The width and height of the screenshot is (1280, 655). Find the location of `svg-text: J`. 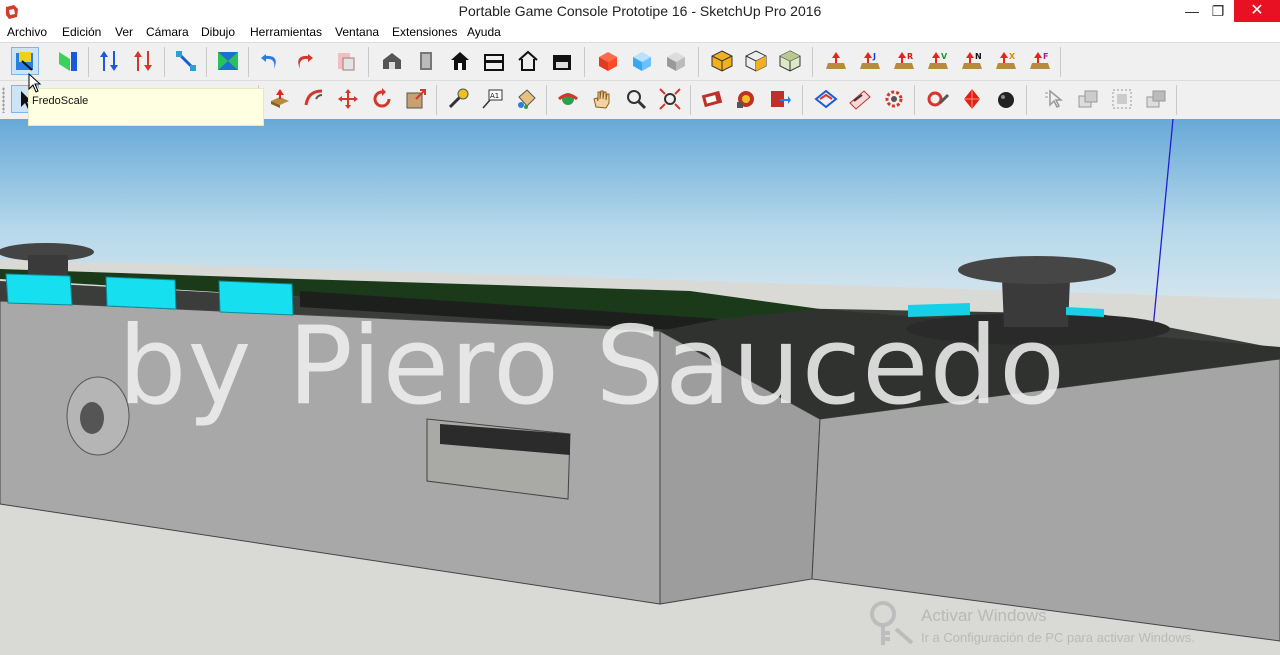

svg-text: J is located at coordinates (874, 56).